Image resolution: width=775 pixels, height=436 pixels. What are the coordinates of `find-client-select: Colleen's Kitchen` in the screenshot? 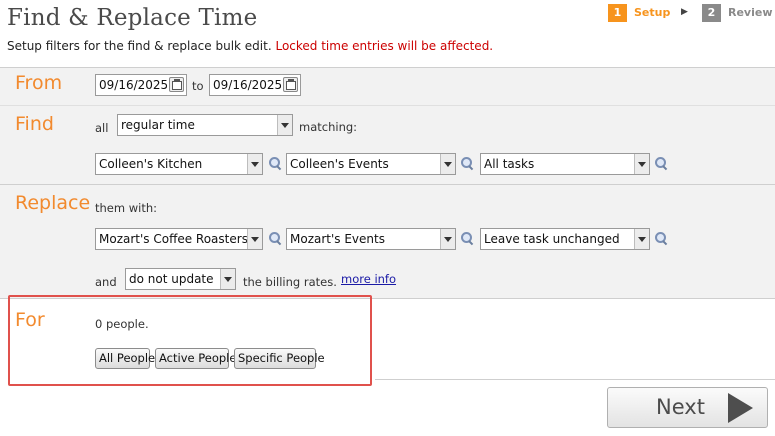 It's located at (179, 164).